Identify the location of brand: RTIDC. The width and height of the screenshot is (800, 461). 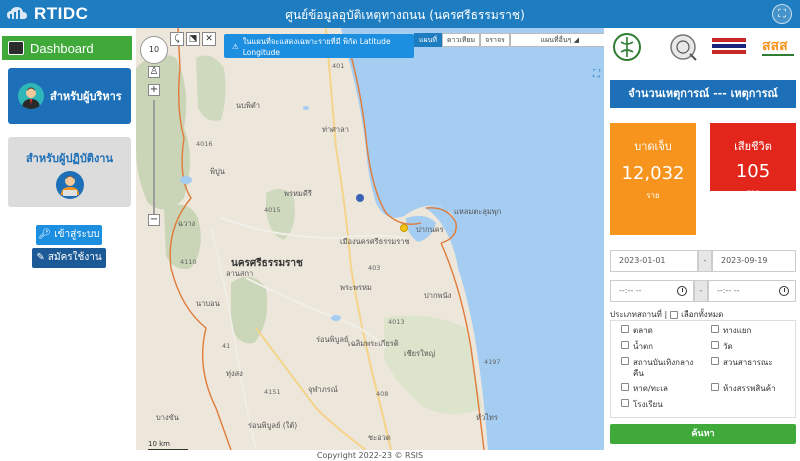
(47, 14).